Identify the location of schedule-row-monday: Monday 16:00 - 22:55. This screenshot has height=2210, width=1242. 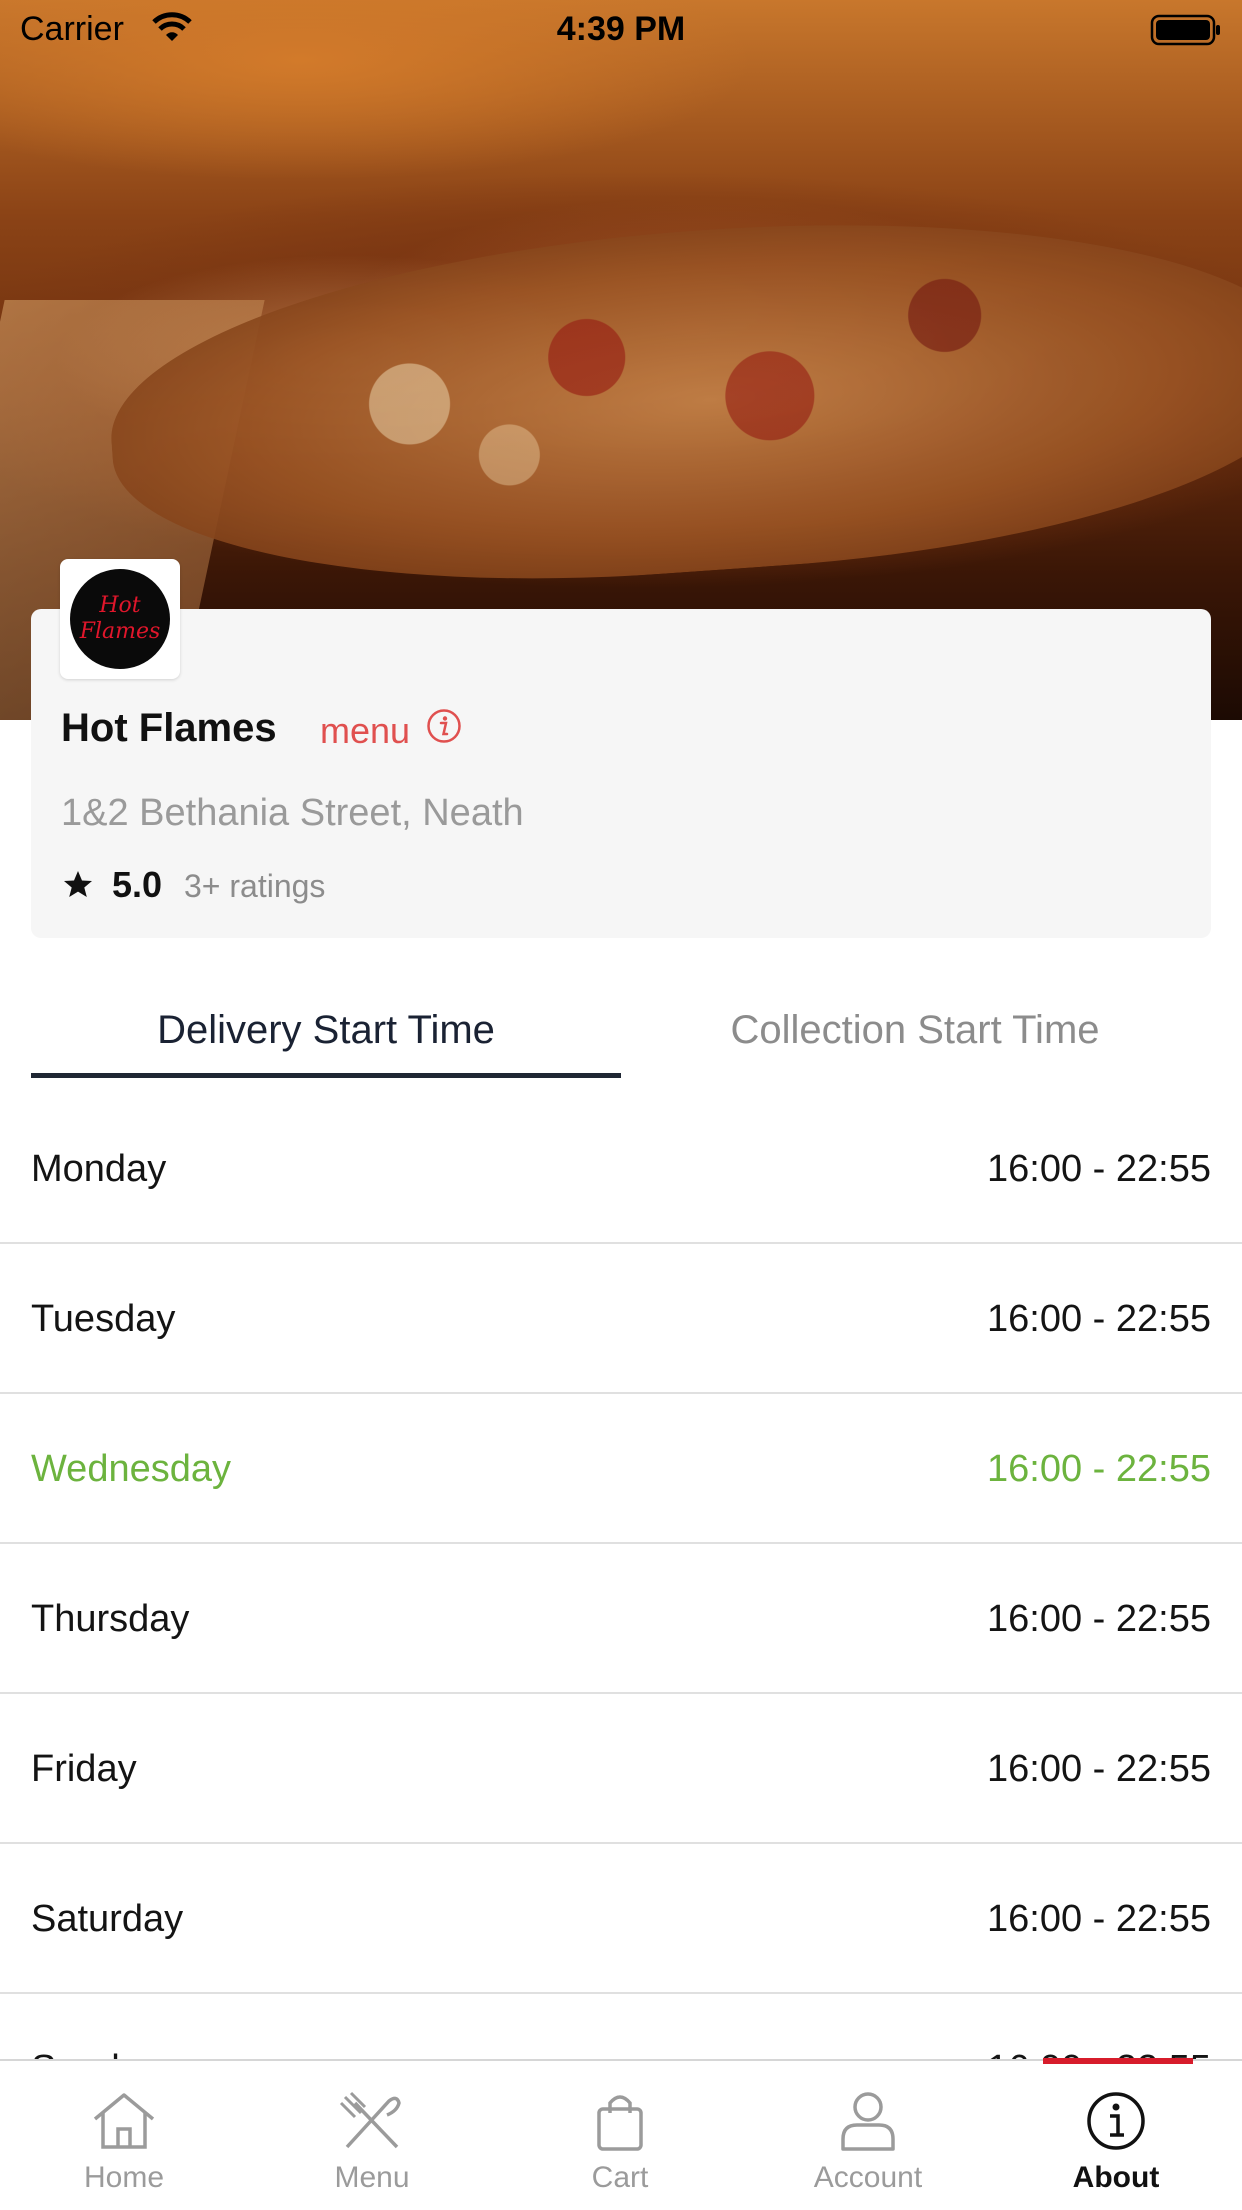
(621, 1169).